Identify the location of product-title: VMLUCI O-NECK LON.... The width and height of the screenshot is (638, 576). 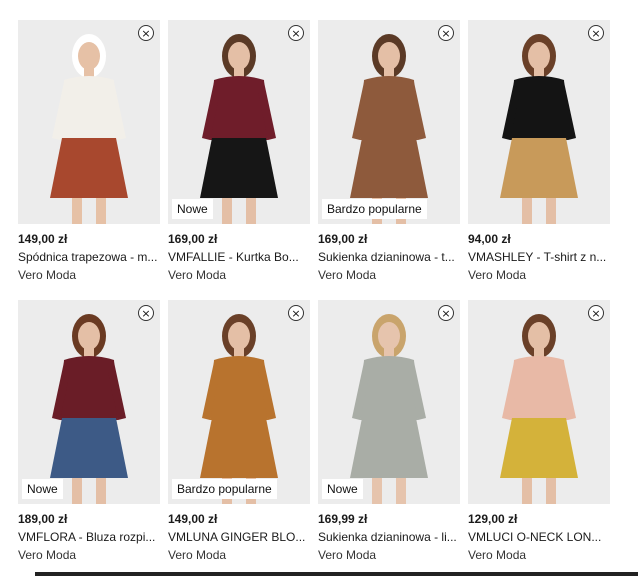
(539, 537).